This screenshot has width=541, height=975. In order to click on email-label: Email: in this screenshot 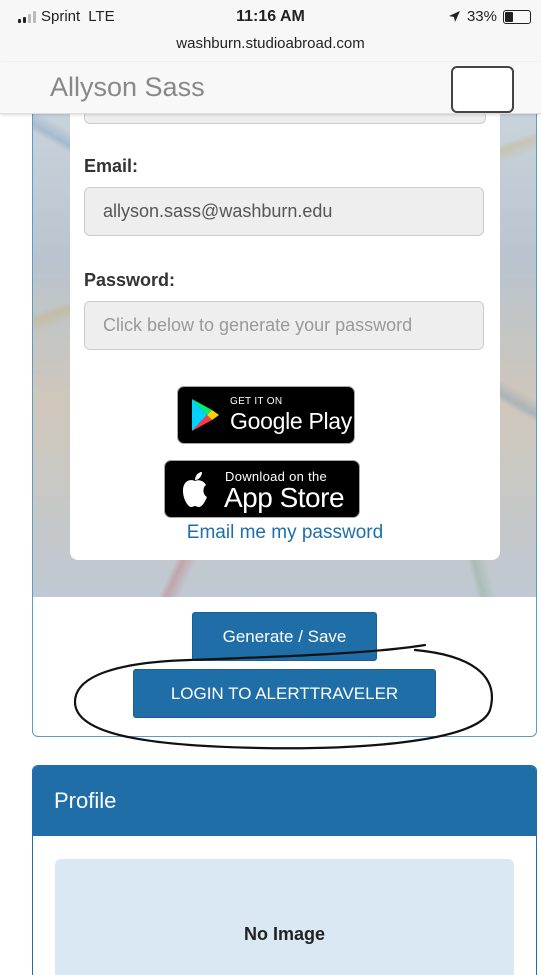, I will do `click(111, 166)`.